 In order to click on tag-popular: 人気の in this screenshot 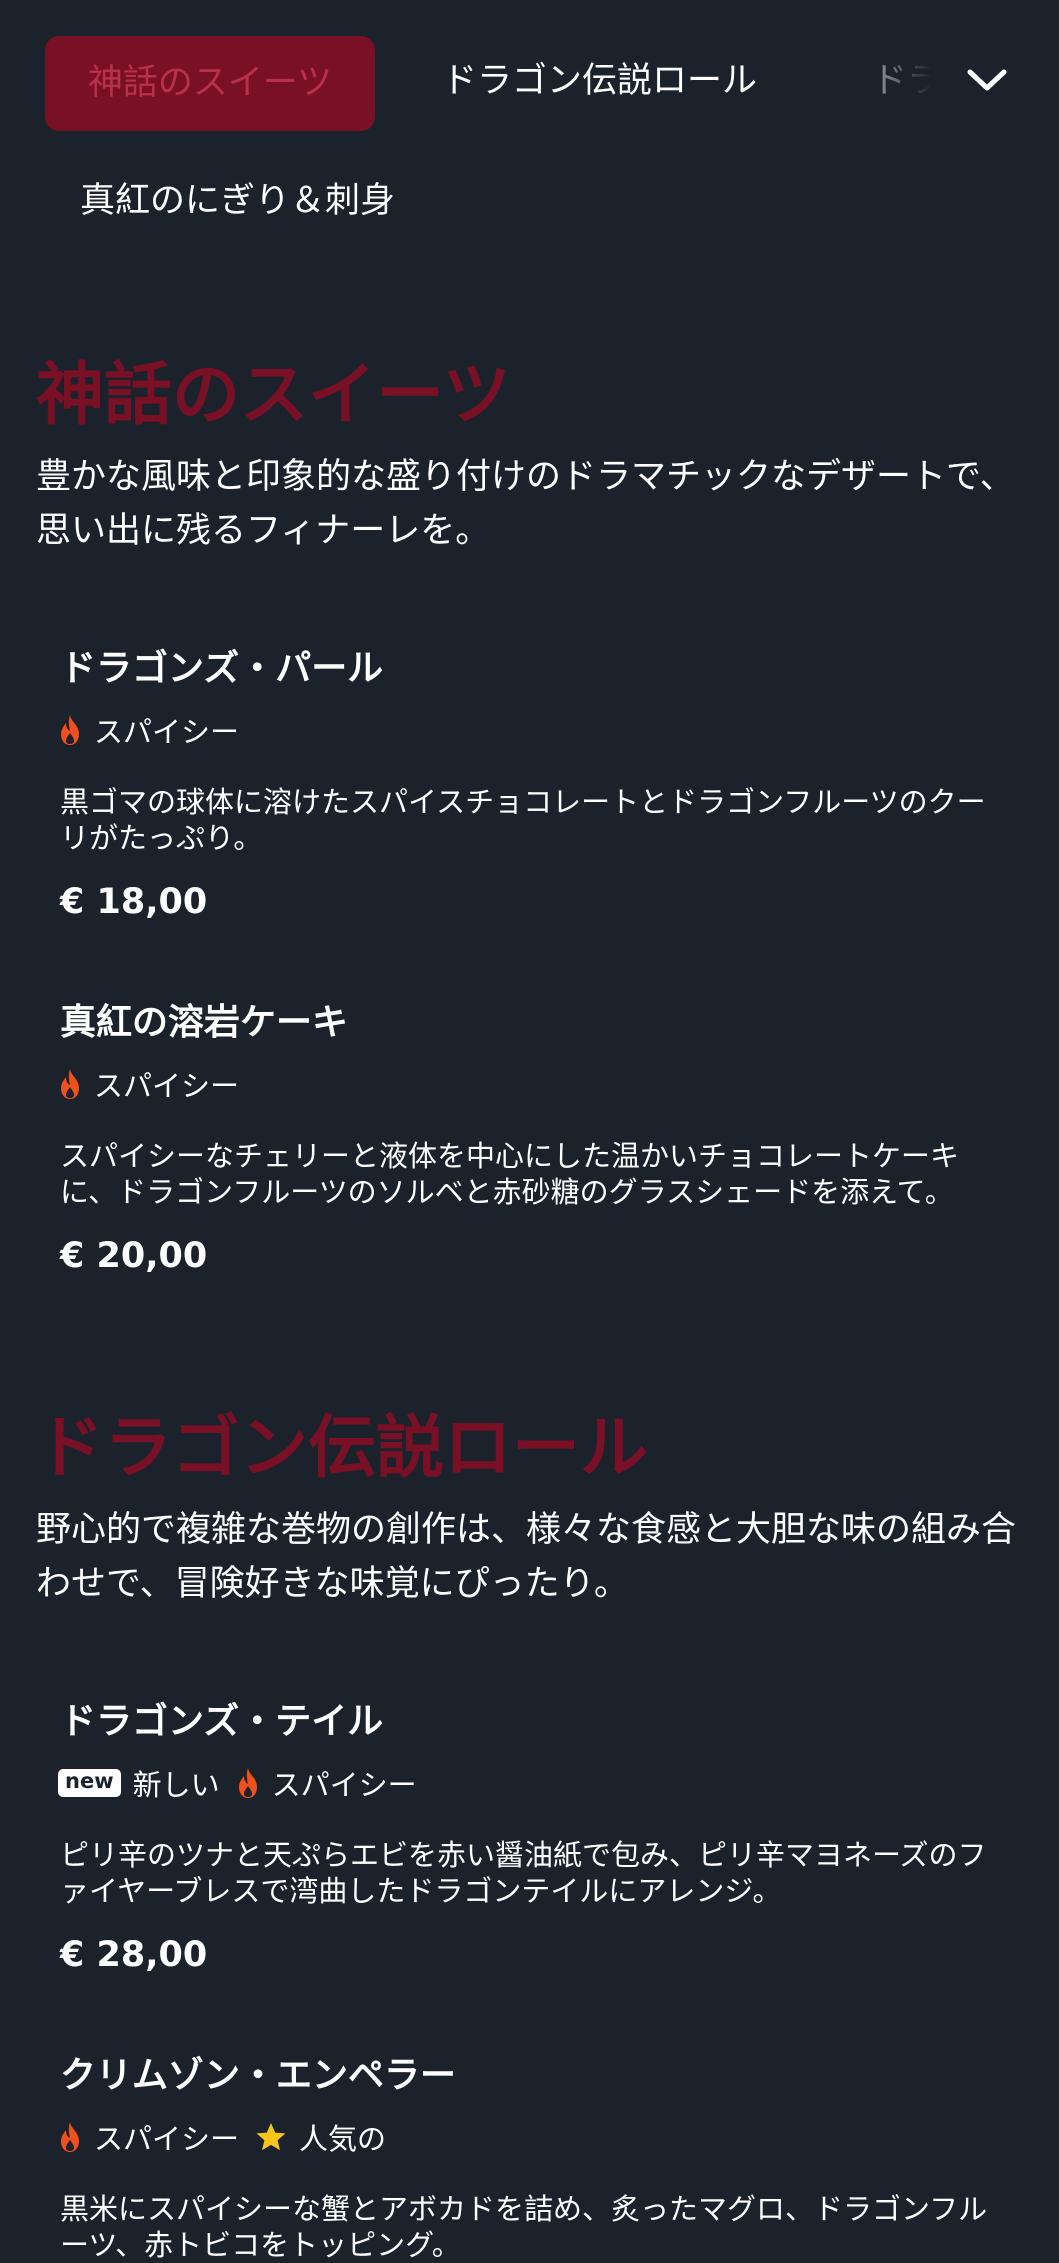, I will do `click(320, 2137)`.